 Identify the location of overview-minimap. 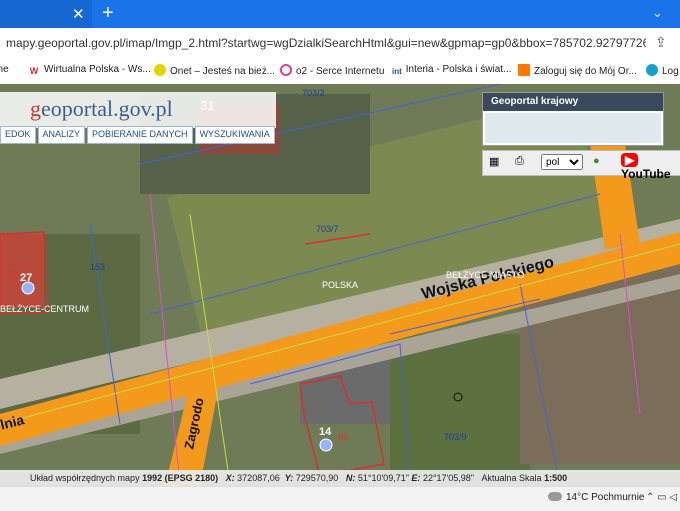
(573, 128).